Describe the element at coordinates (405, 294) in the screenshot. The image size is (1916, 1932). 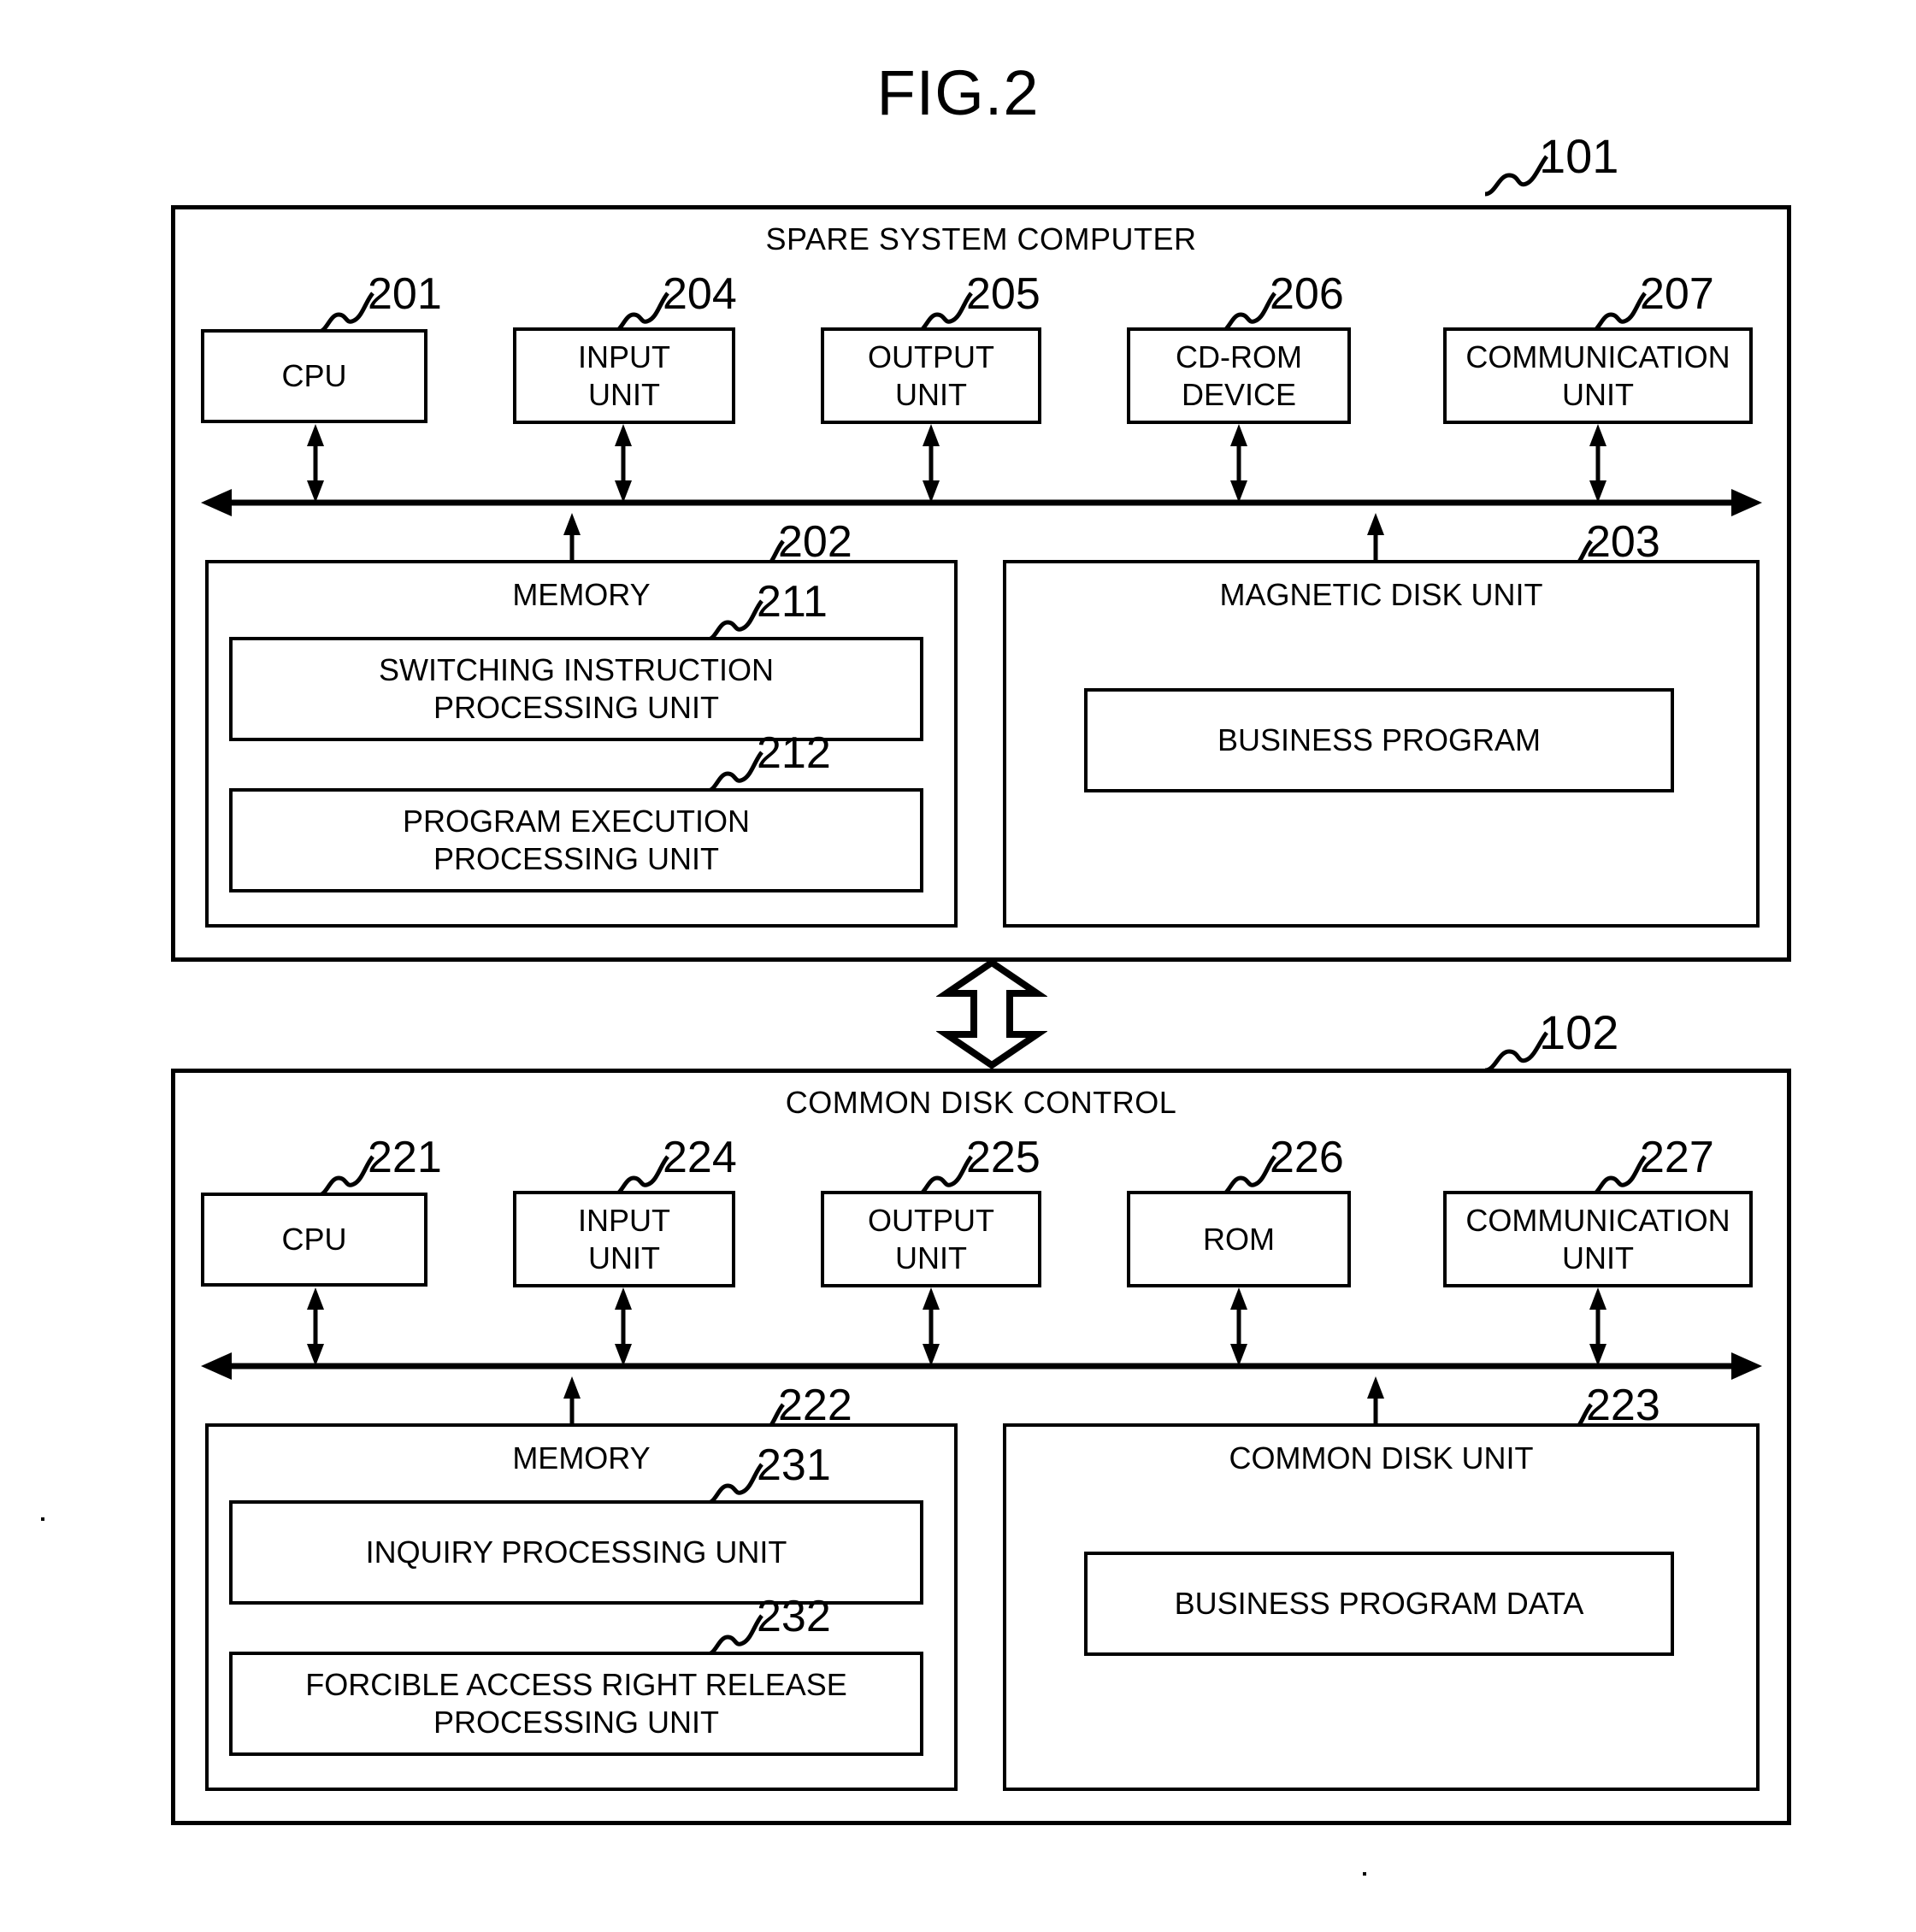
I see `ref-label-201: 201` at that location.